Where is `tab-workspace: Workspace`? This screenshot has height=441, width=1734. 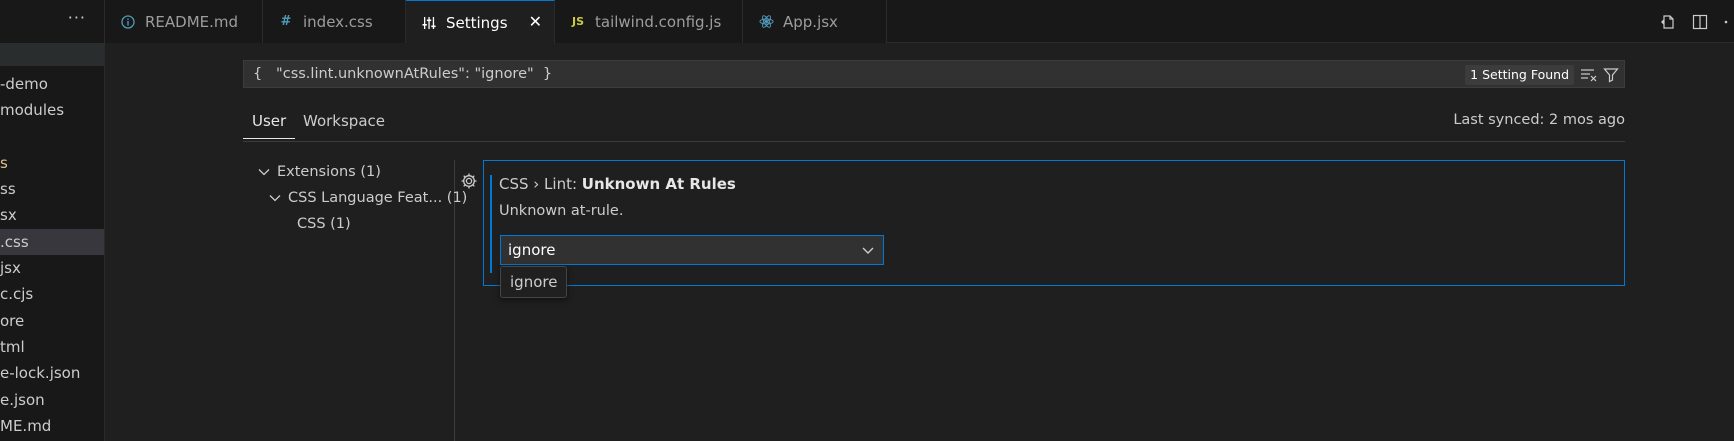
tab-workspace: Workspace is located at coordinates (344, 125).